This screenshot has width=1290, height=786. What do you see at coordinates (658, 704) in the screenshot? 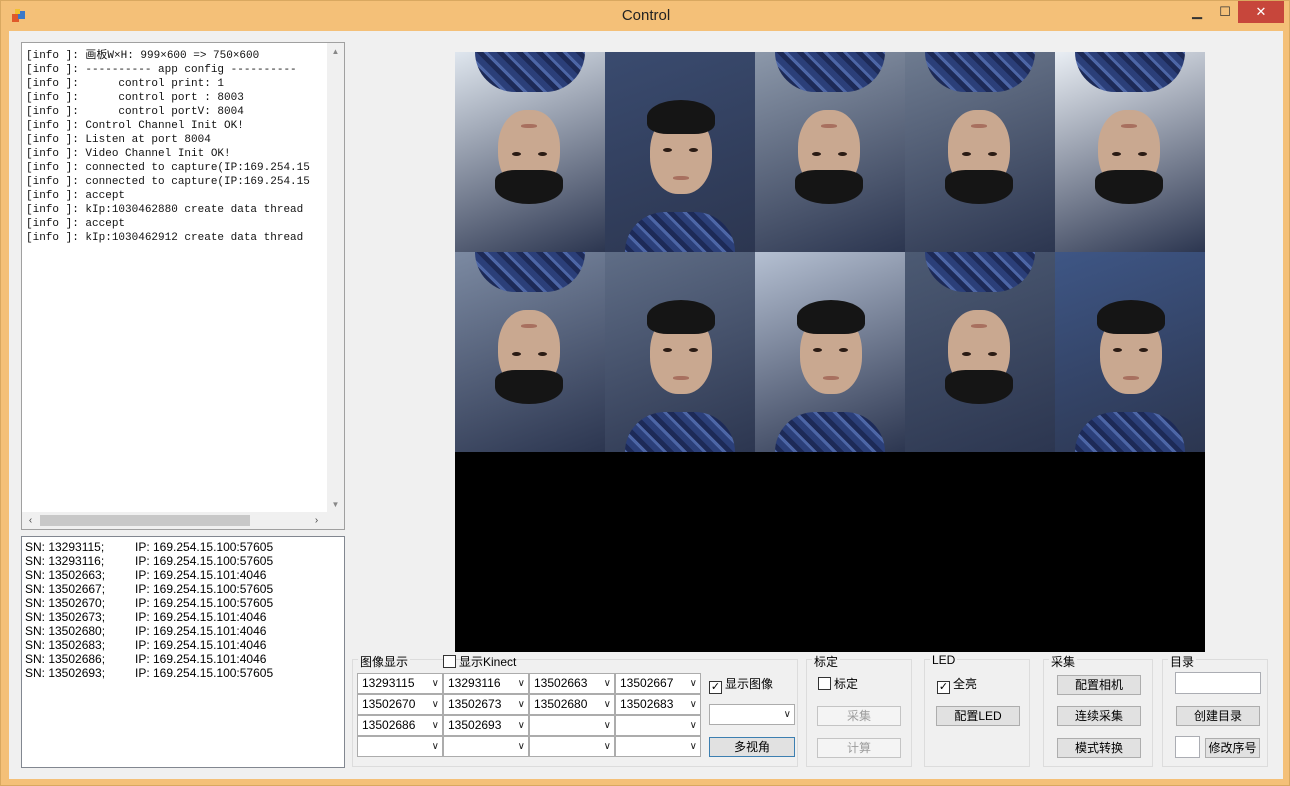
I see `camera-select: 13502683 ∨` at bounding box center [658, 704].